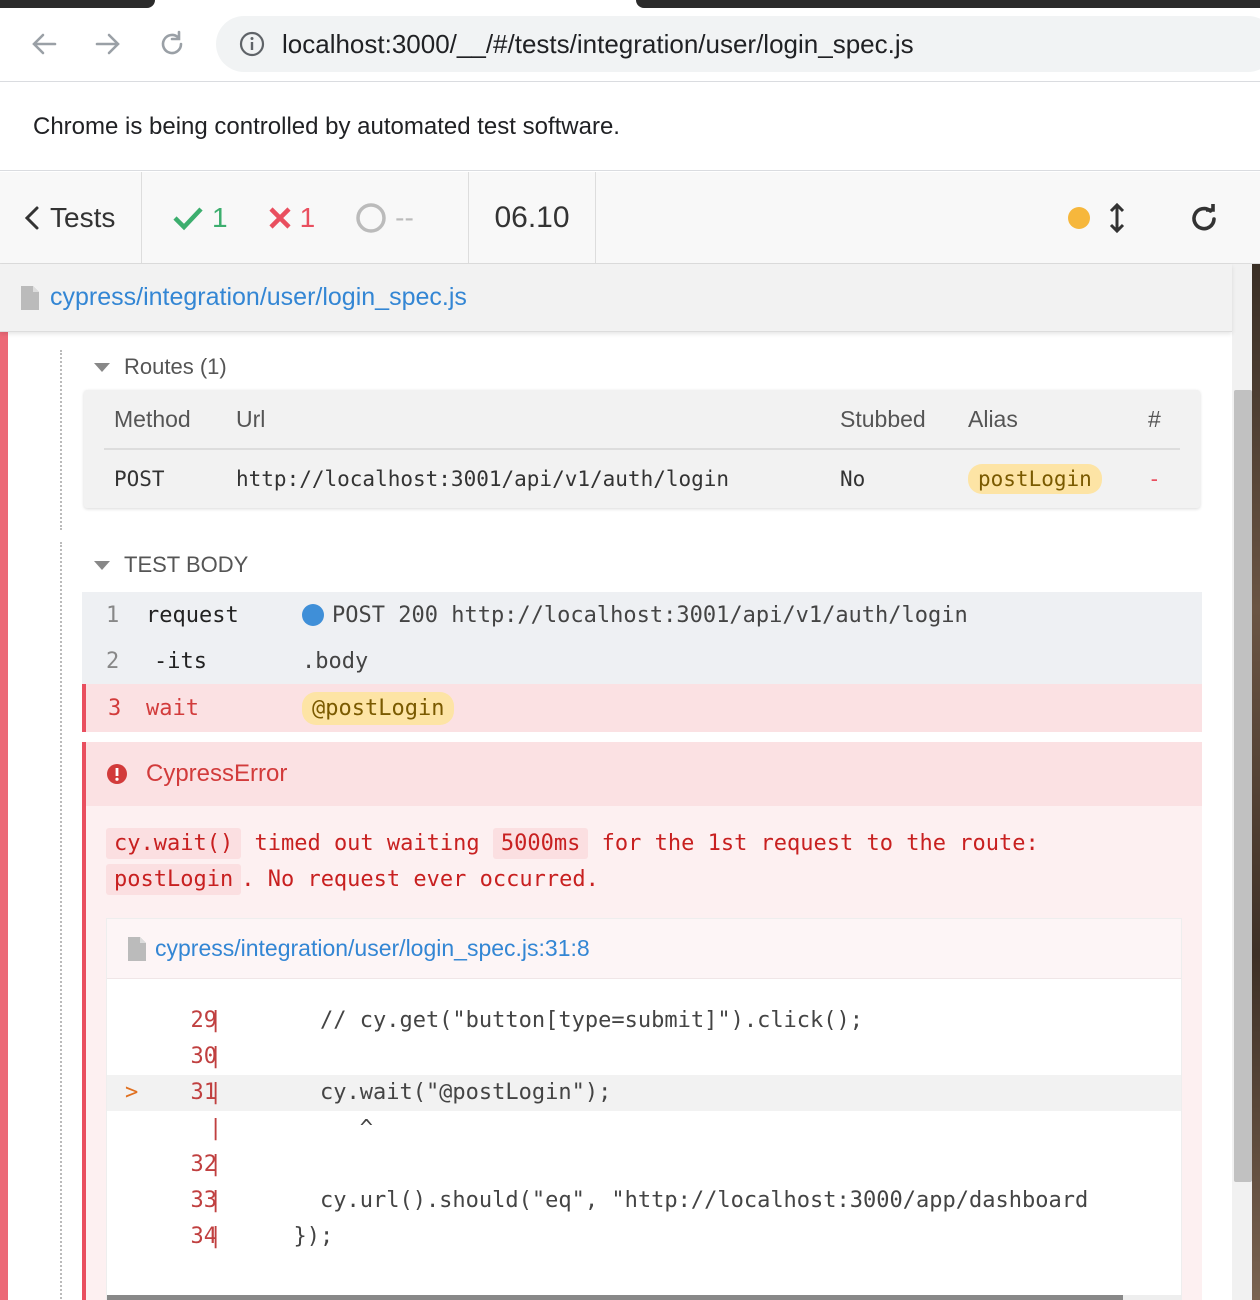  What do you see at coordinates (540, 843) in the screenshot?
I see `error-code-chip: 5000ms` at bounding box center [540, 843].